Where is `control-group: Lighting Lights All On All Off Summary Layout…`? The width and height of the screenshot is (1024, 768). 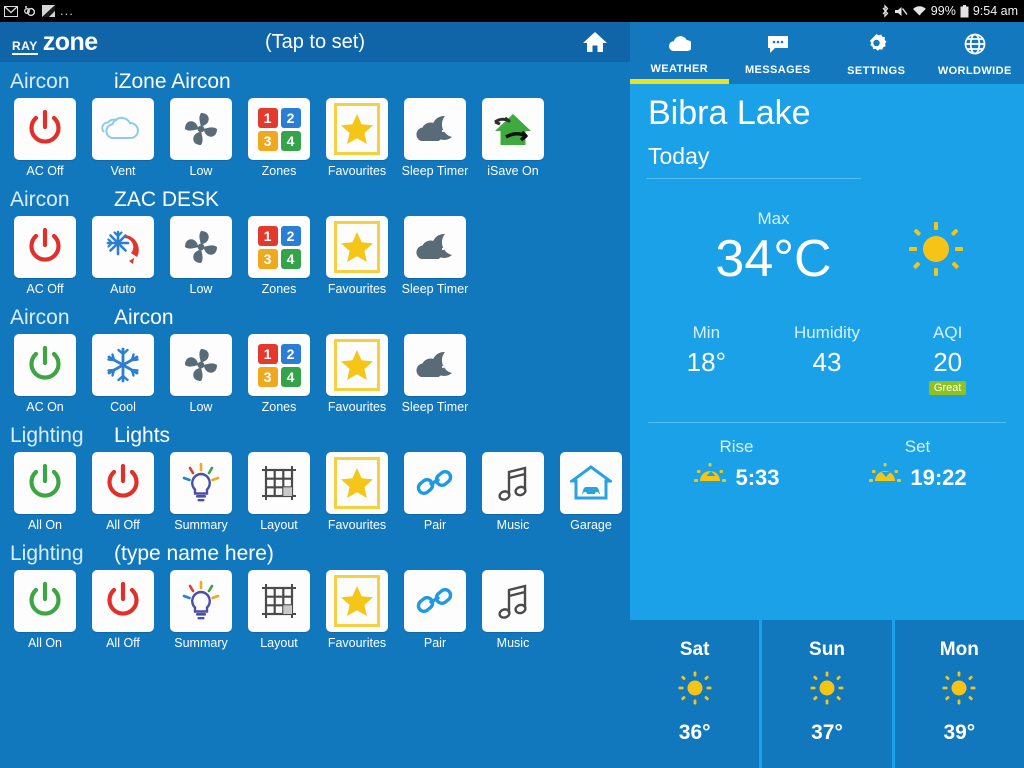
control-group: Lighting Lights All On All Off Summary Layout… is located at coordinates (315, 475).